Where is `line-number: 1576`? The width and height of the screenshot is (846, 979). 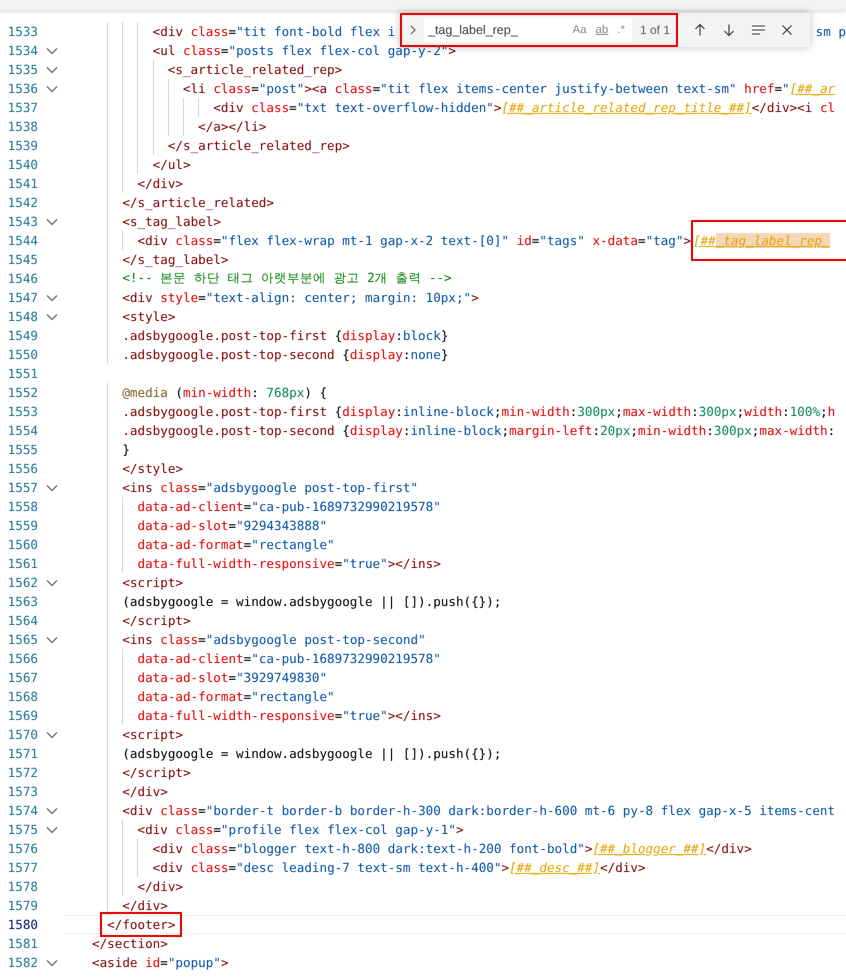
line-number: 1576 is located at coordinates (22, 848).